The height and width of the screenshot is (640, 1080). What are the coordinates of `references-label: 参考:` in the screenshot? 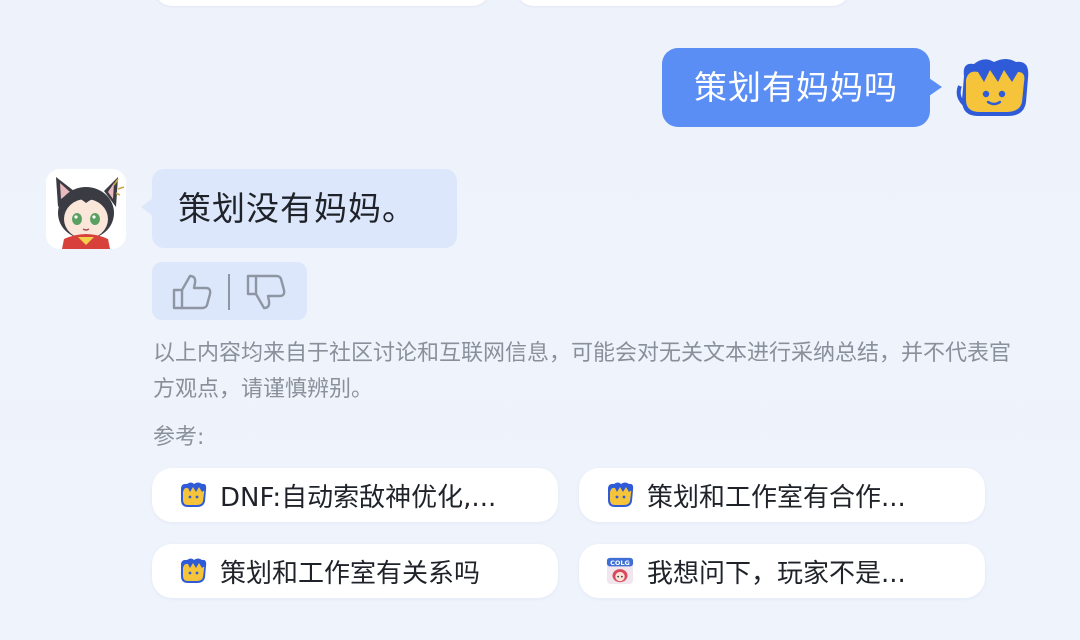 It's located at (179, 437).